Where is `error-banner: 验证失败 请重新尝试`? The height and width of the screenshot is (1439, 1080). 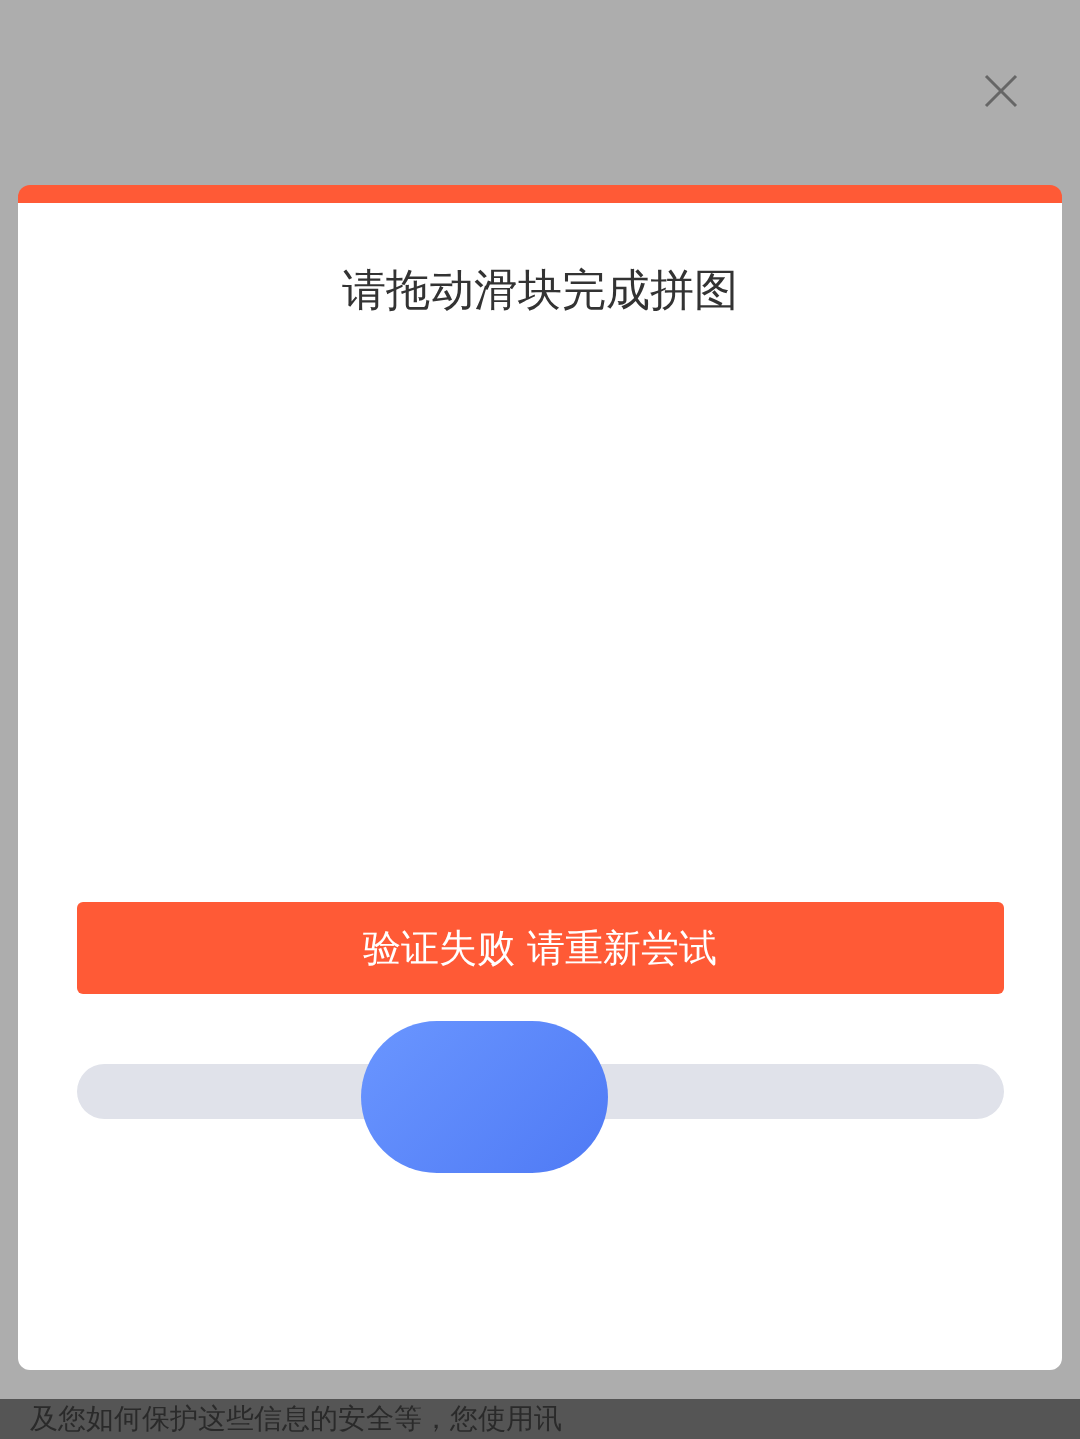 error-banner: 验证失败 请重新尝试 is located at coordinates (540, 948).